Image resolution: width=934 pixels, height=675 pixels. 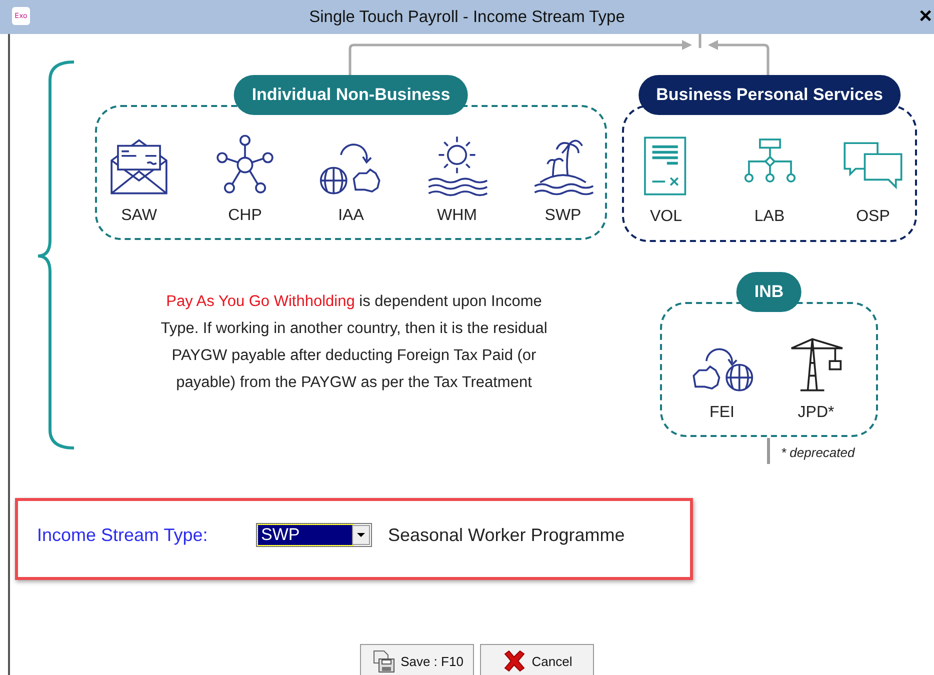 I want to click on floppy-disk-icon, so click(x=382, y=661).